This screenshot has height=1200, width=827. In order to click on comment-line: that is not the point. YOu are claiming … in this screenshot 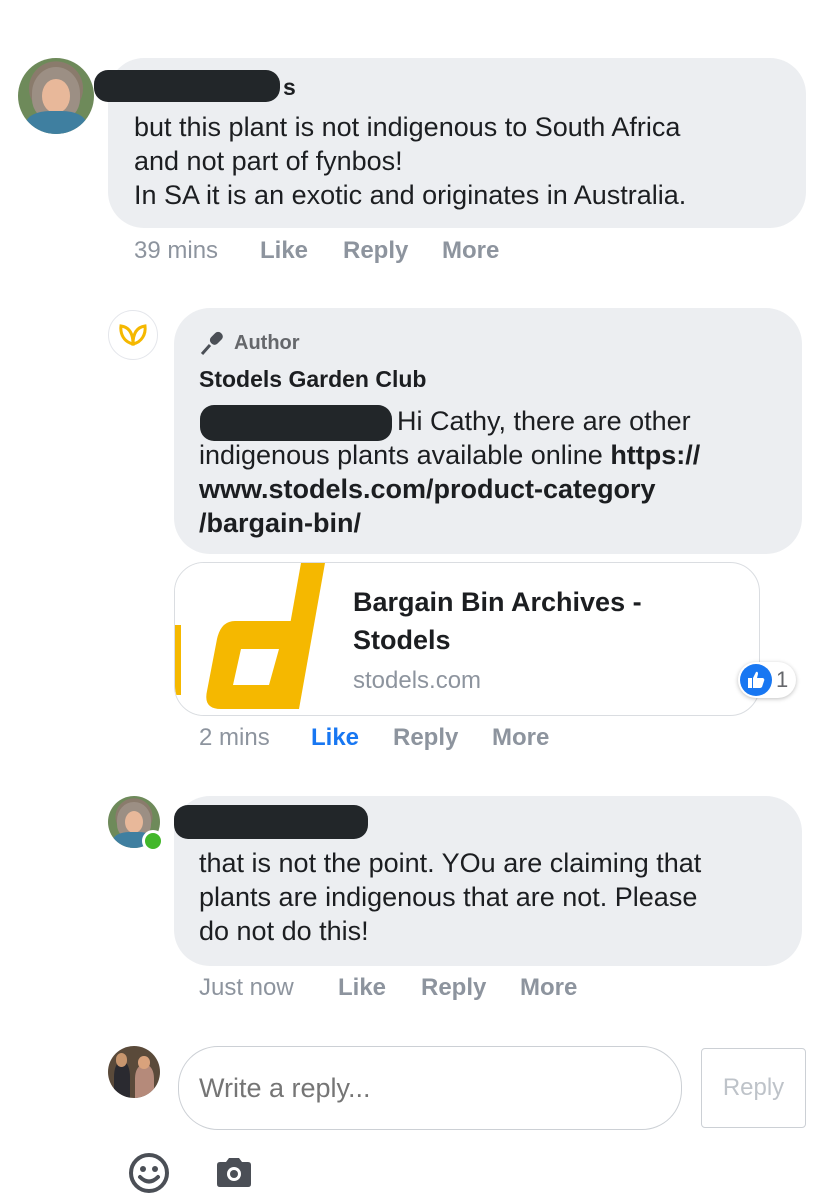, I will do `click(450, 863)`.